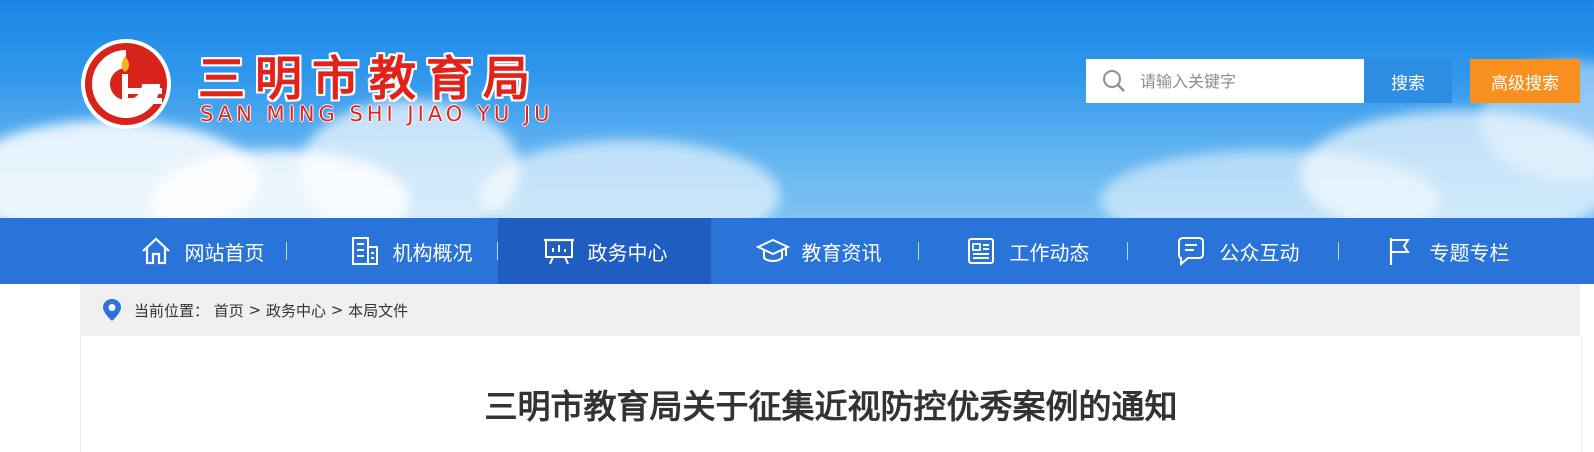  Describe the element at coordinates (378, 310) in the screenshot. I see `breadcrumb-link-bureau-documents: 本局文件` at that location.